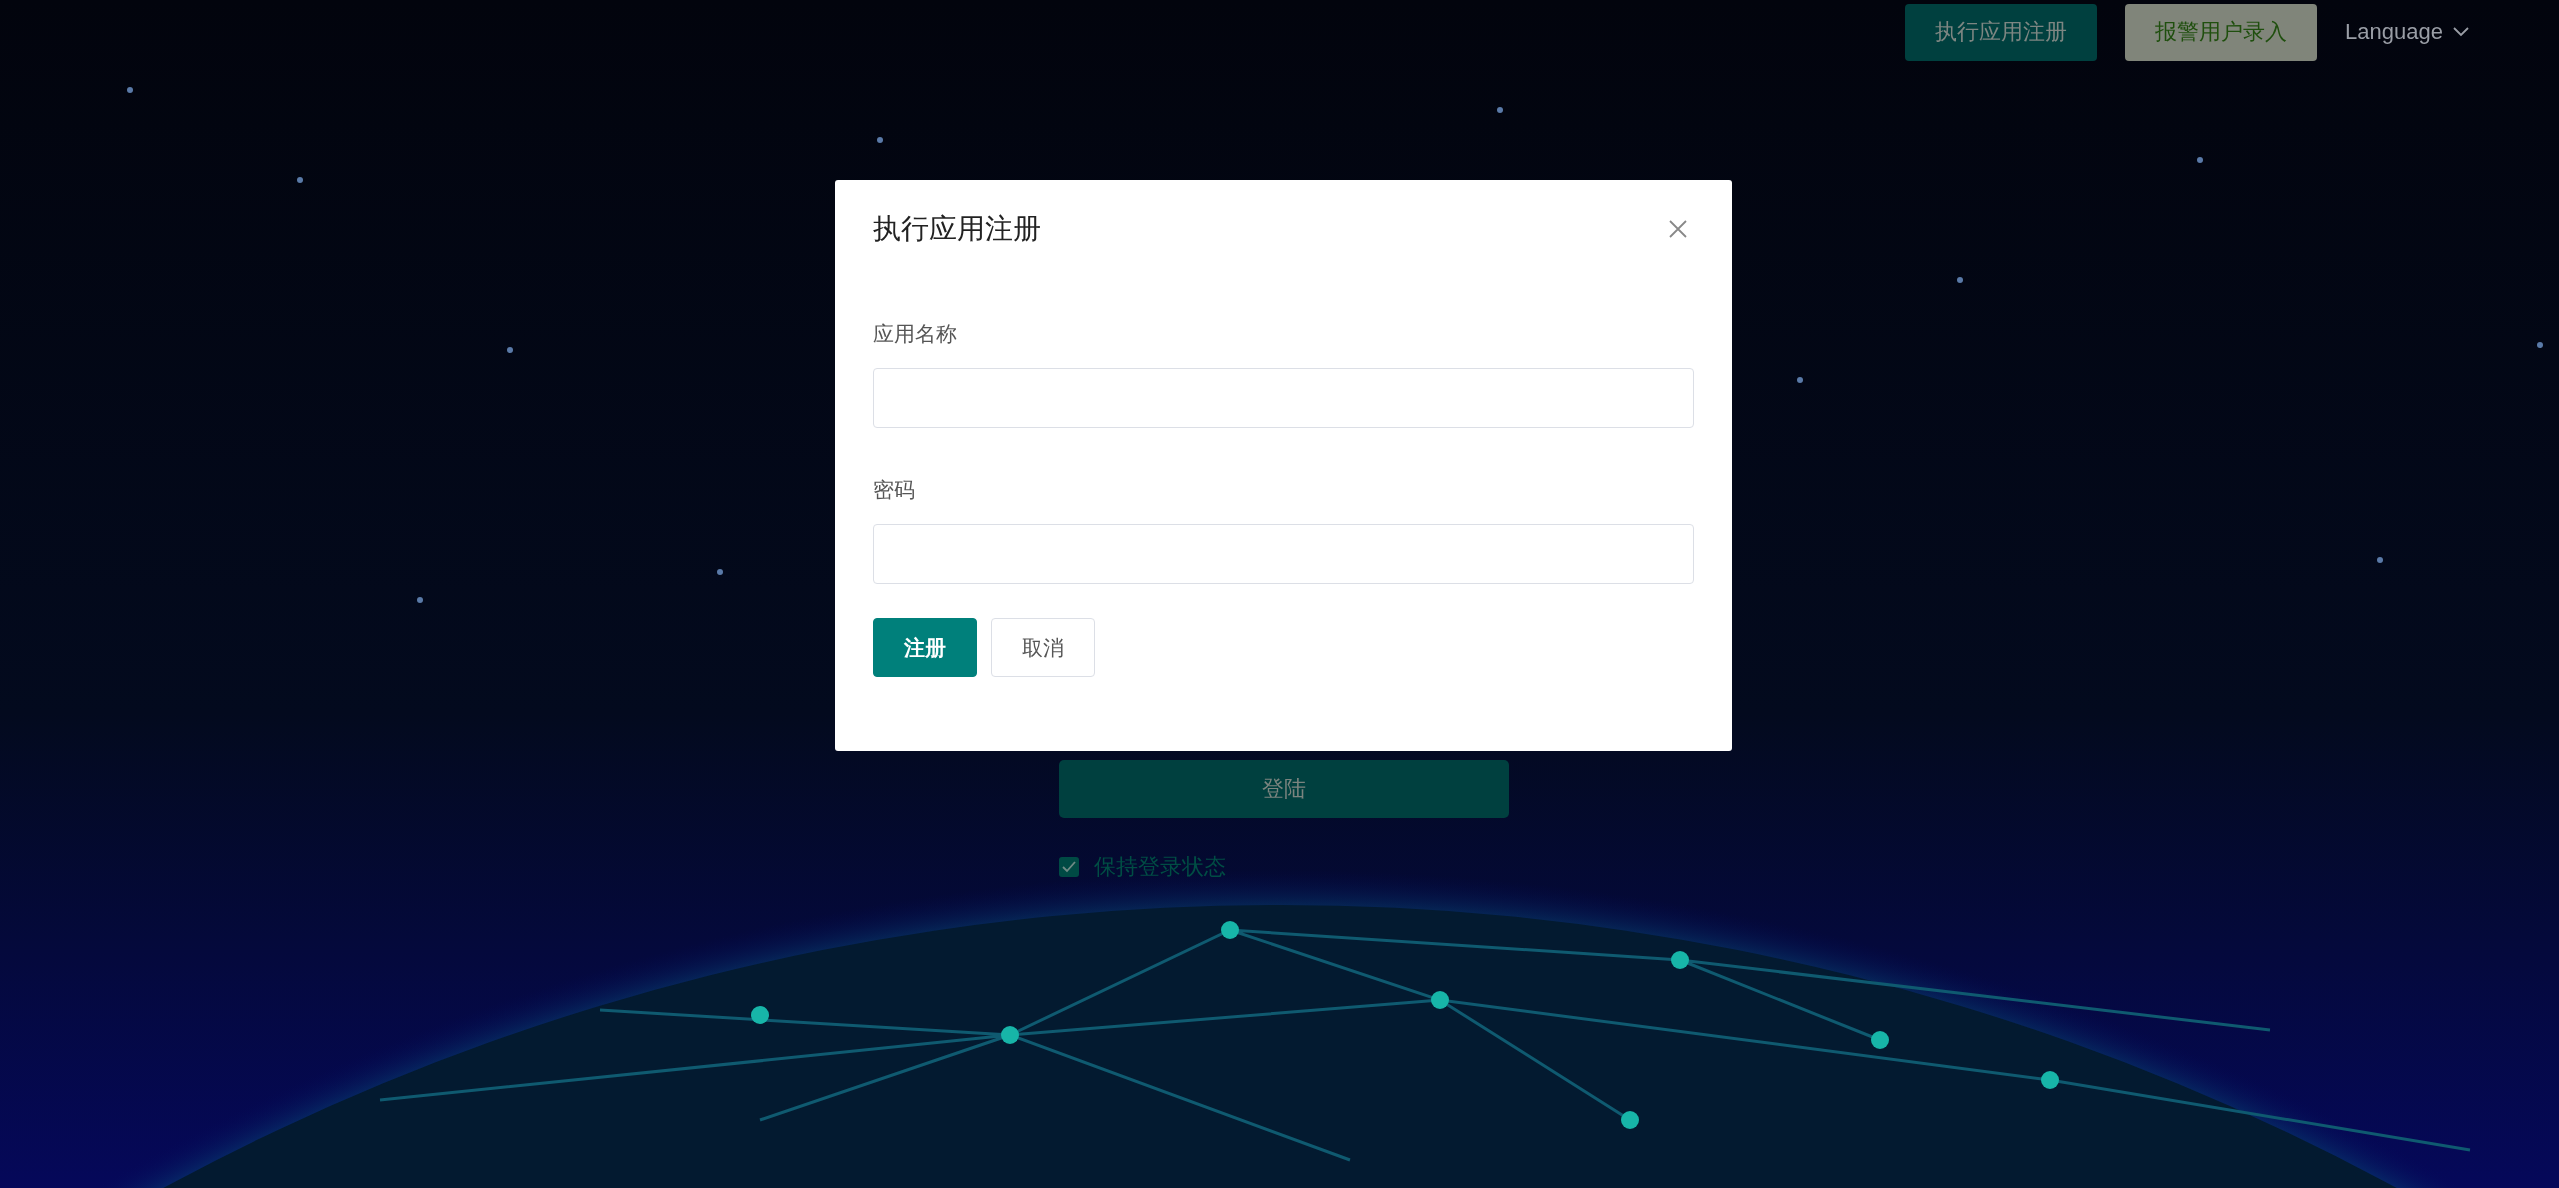 The height and width of the screenshot is (1188, 2559). I want to click on remember-label: 保持登录状态, so click(1160, 867).